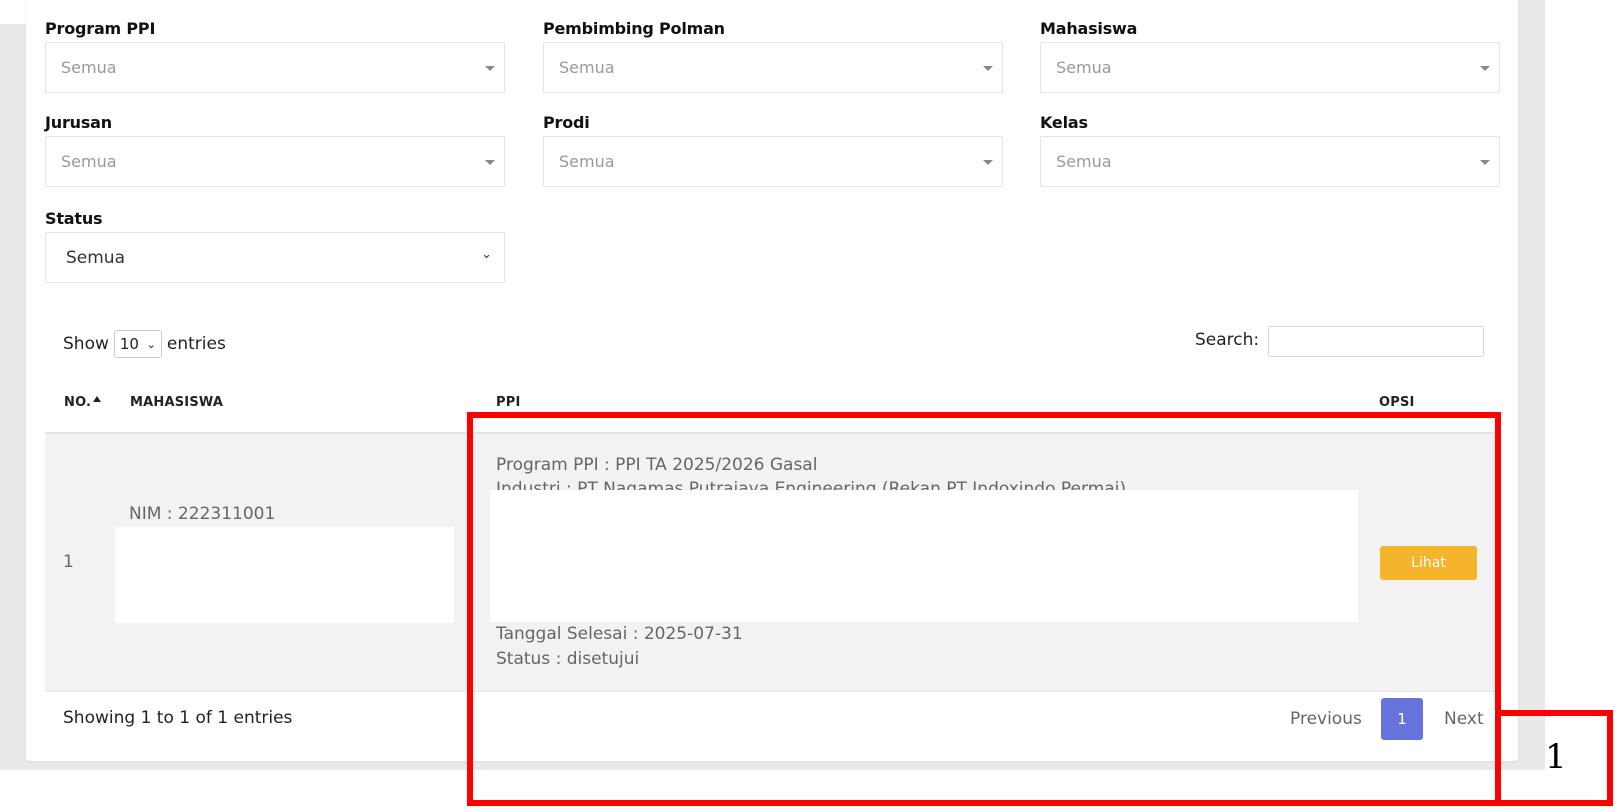 The image size is (1615, 812). What do you see at coordinates (176, 402) in the screenshot?
I see `column-header-mahasiswa: MAHASISWA` at bounding box center [176, 402].